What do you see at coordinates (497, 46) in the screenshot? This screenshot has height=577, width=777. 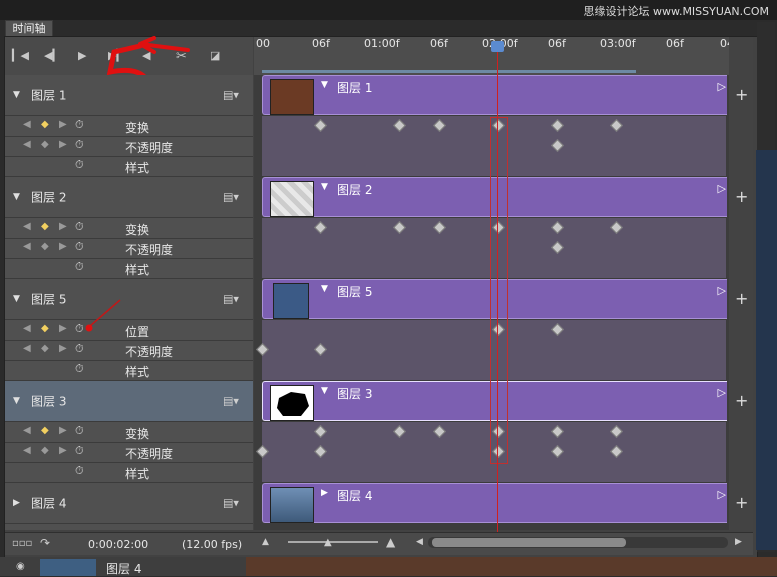 I see `playhead-handle` at bounding box center [497, 46].